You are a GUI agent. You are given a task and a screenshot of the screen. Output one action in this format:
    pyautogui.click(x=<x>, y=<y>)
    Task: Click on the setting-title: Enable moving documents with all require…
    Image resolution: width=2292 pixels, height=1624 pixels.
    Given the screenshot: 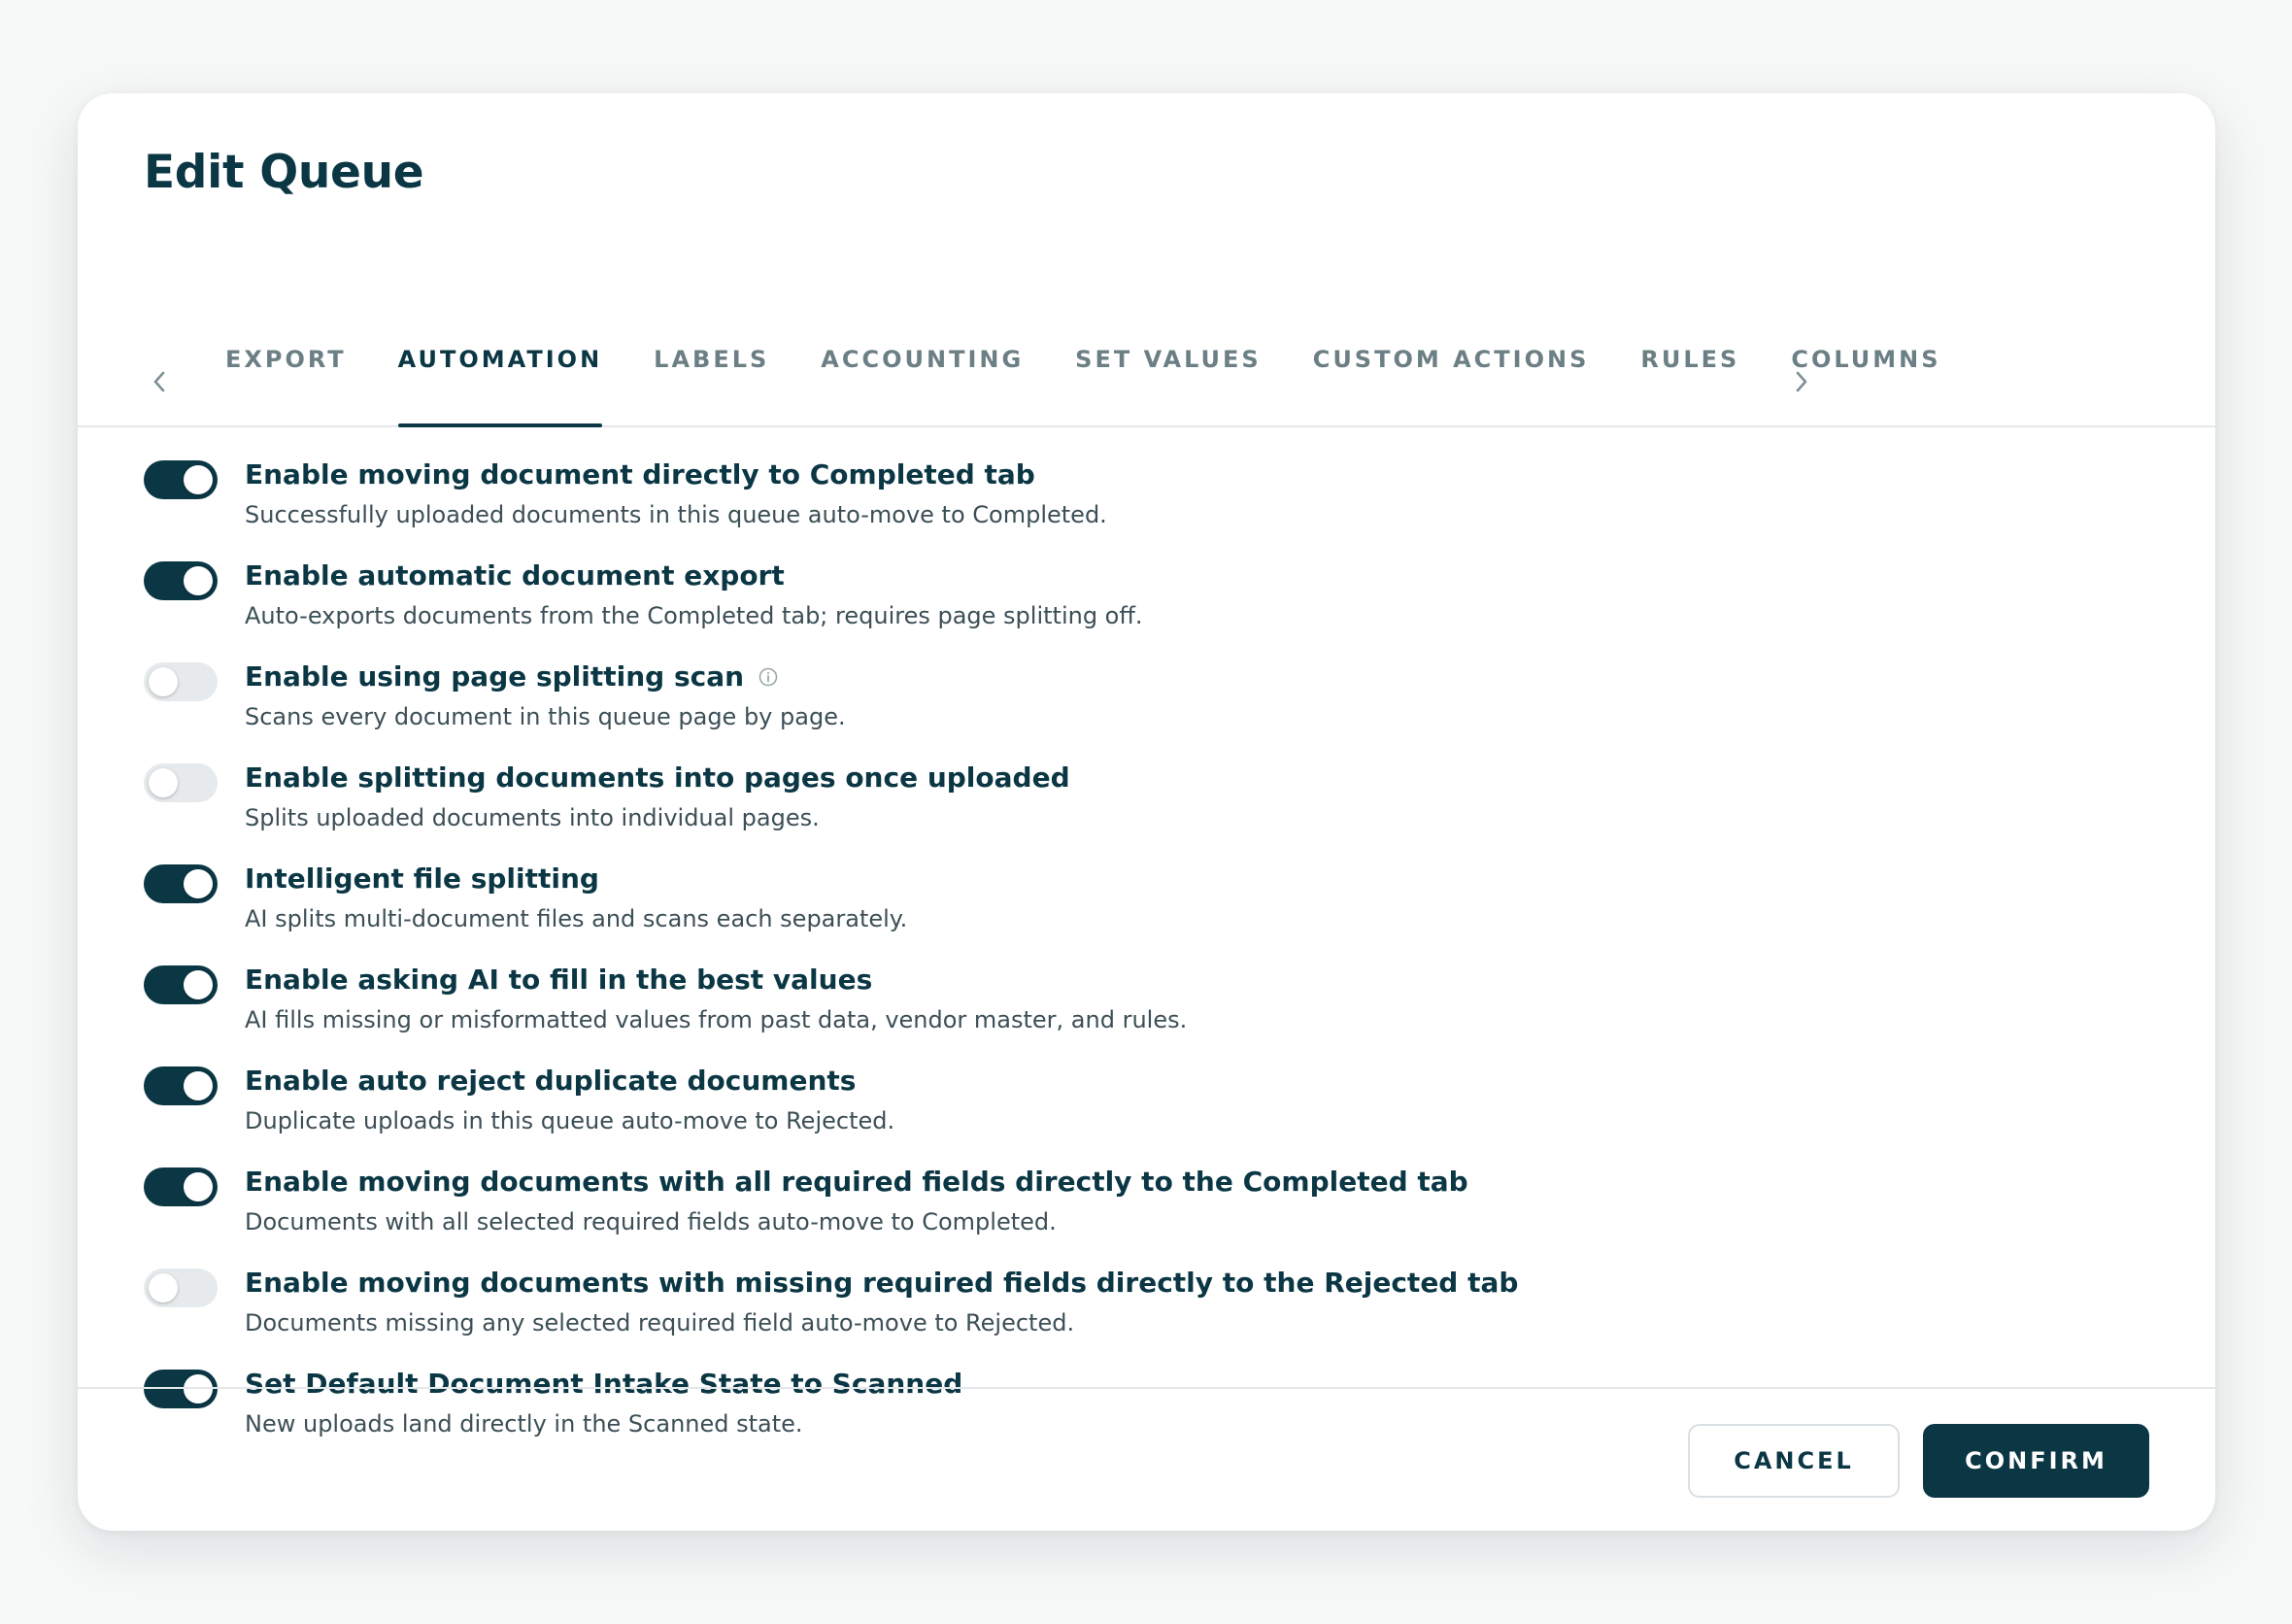 What is the action you would take?
    pyautogui.click(x=856, y=1182)
    